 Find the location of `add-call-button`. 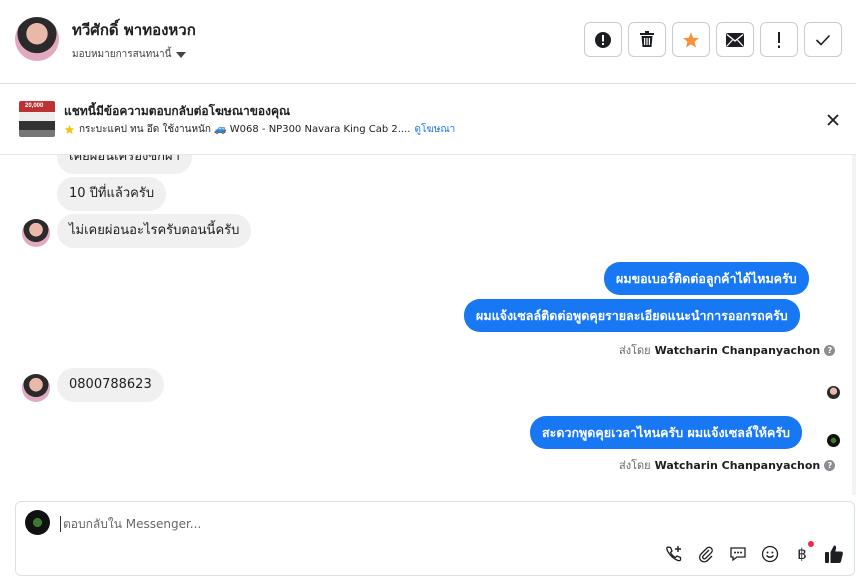

add-call-button is located at coordinates (674, 554).